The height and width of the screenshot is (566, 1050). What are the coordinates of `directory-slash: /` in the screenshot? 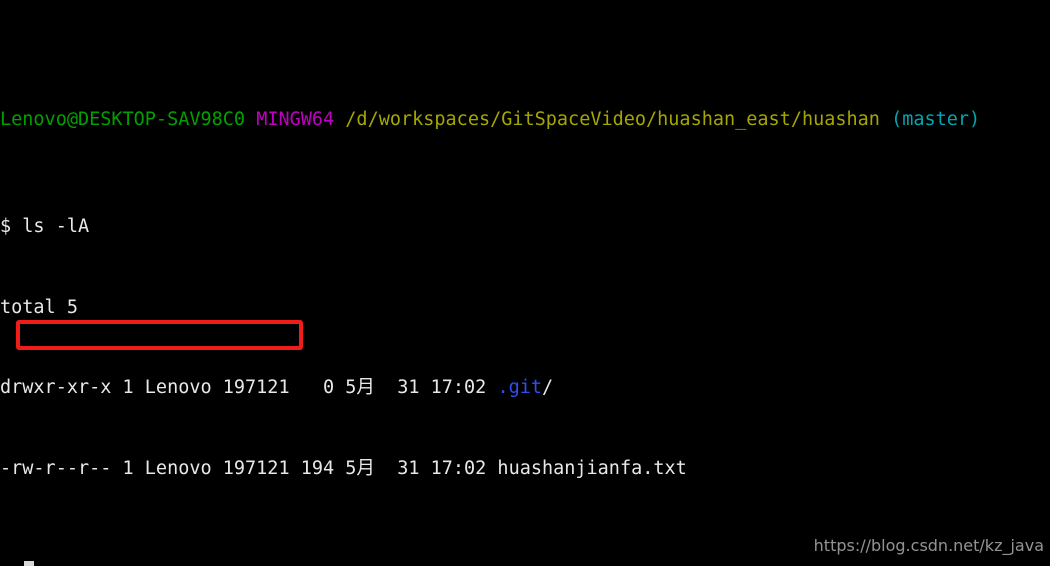 It's located at (548, 388).